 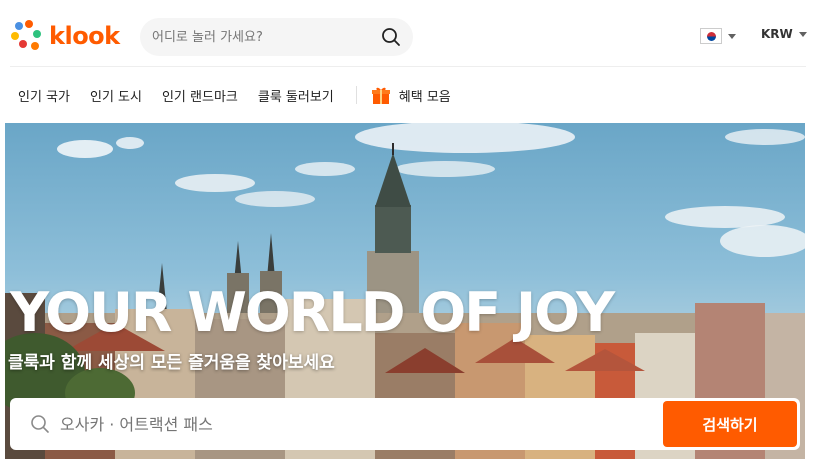 I want to click on klook-logo-icon, so click(x=26, y=35).